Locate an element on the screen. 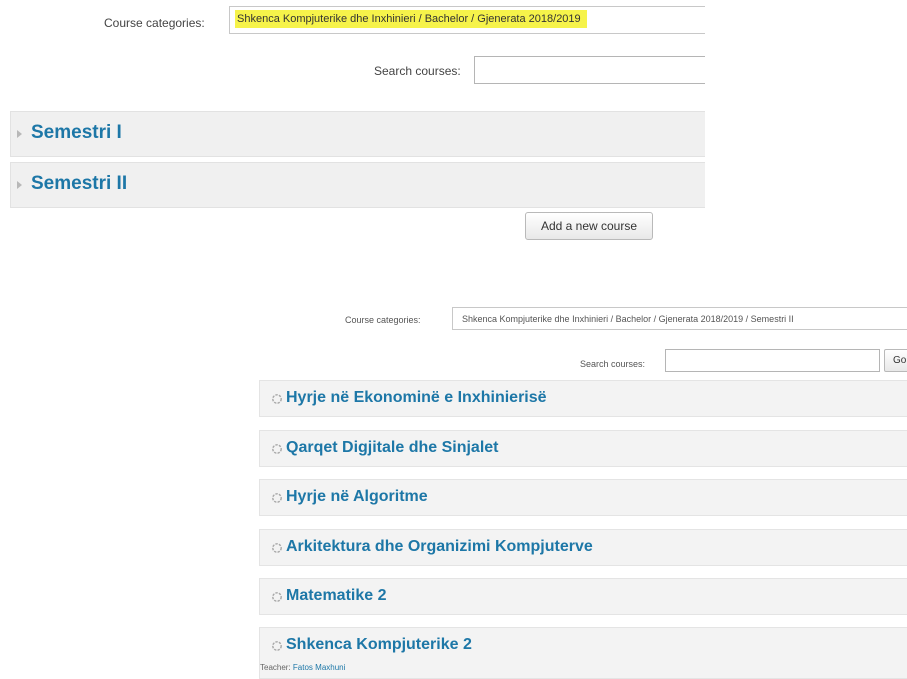 This screenshot has height=679, width=907. course-row: Qarqet Digjitale dhe Sinjalet is located at coordinates (583, 448).